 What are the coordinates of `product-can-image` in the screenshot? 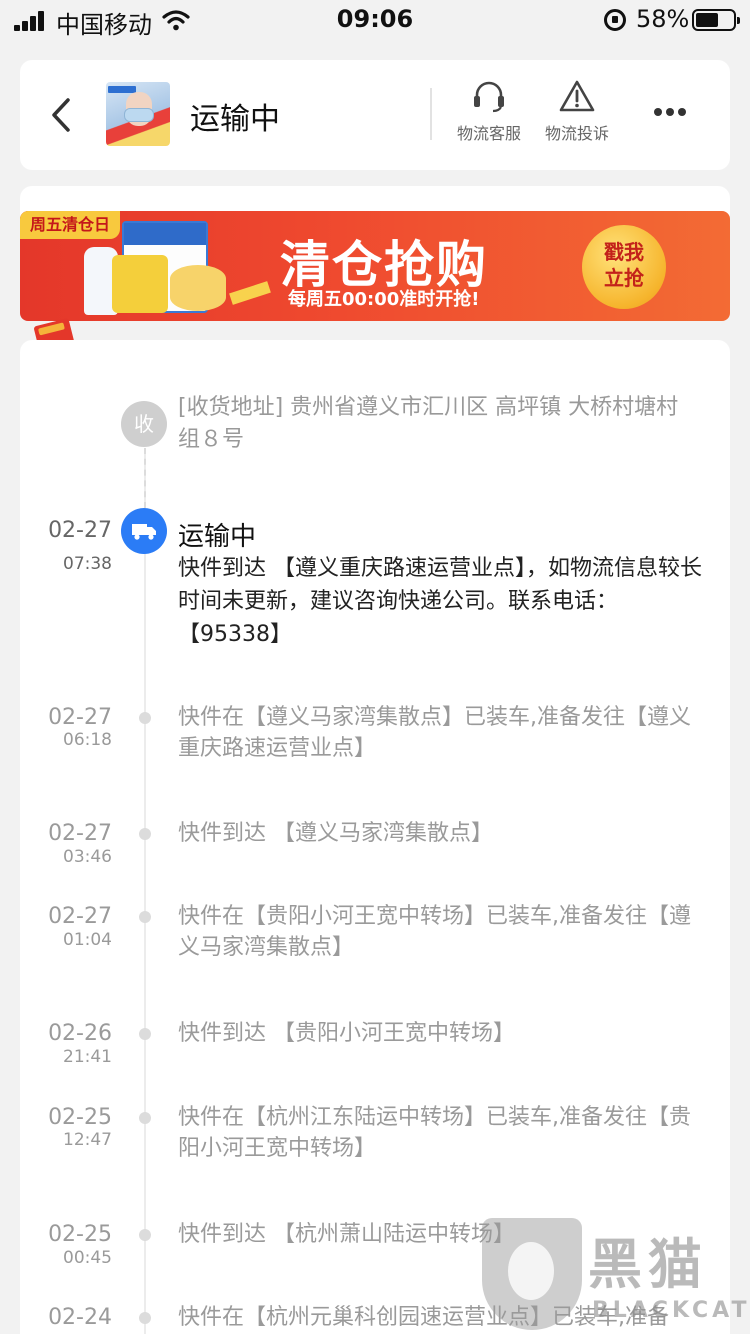 It's located at (198, 288).